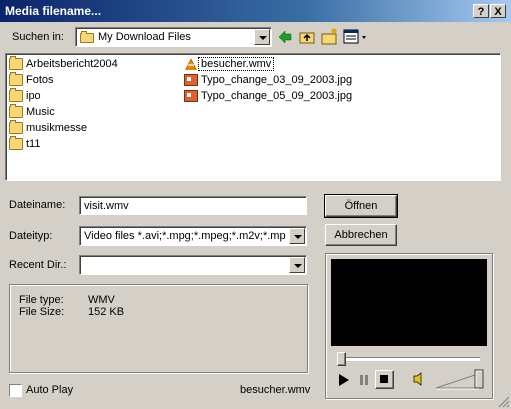 This screenshot has width=511, height=409. What do you see at coordinates (481, 11) in the screenshot?
I see `help-button: ?` at bounding box center [481, 11].